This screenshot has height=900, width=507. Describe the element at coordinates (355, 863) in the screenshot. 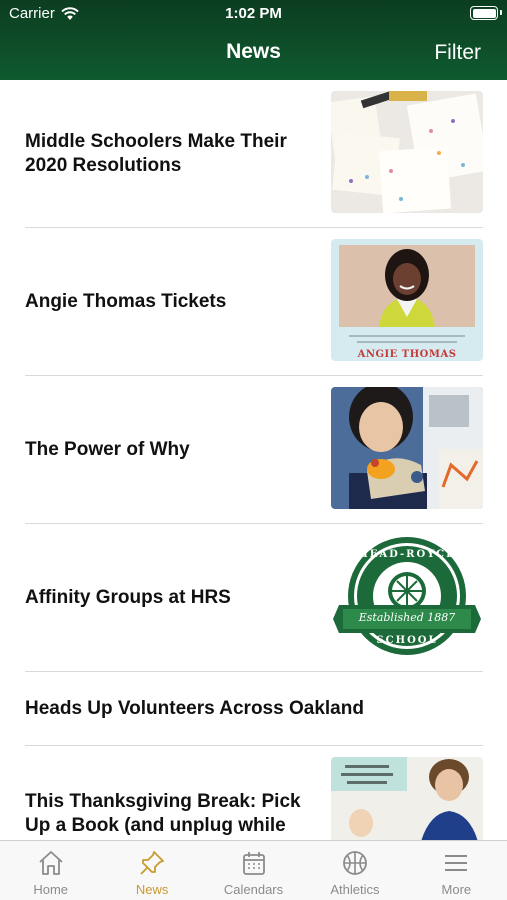

I see `basketball-icon` at that location.